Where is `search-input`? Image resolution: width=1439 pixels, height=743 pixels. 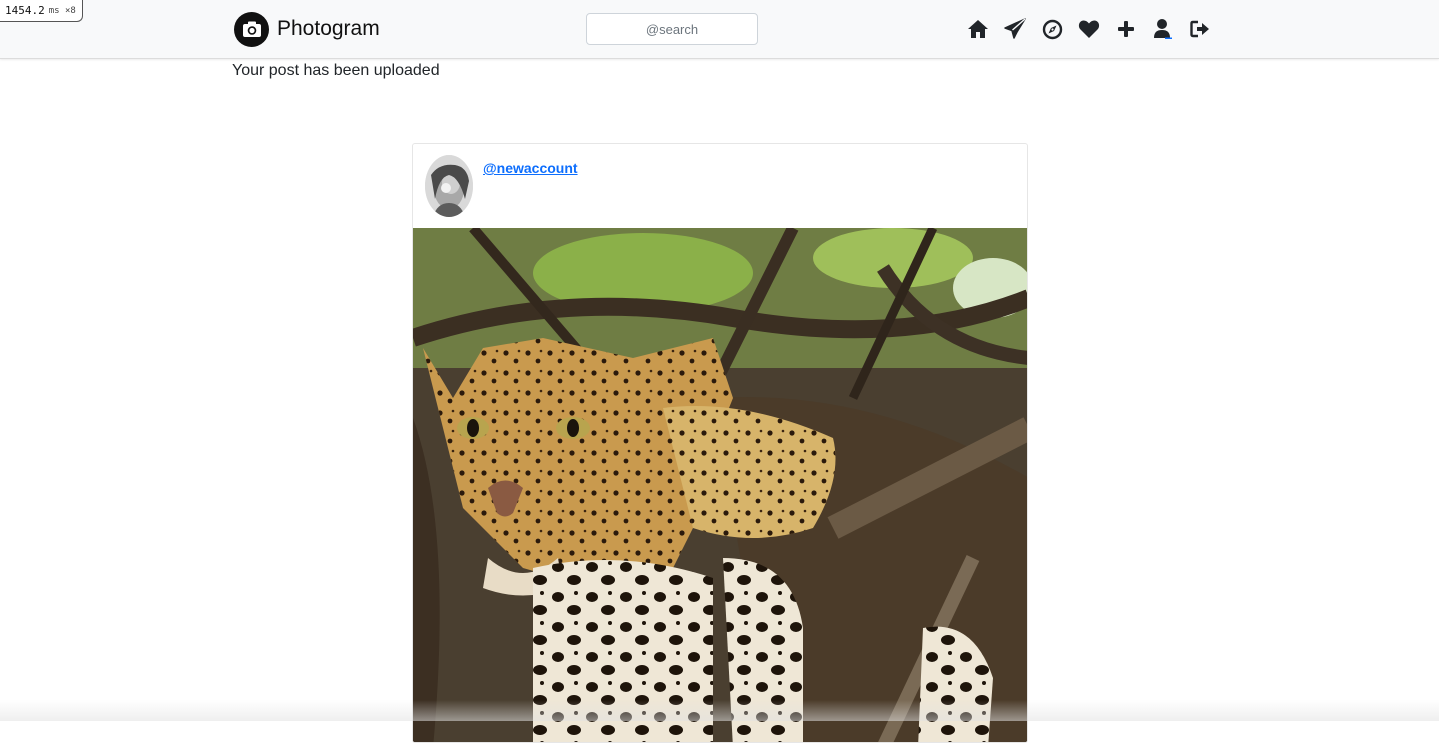
search-input is located at coordinates (672, 29).